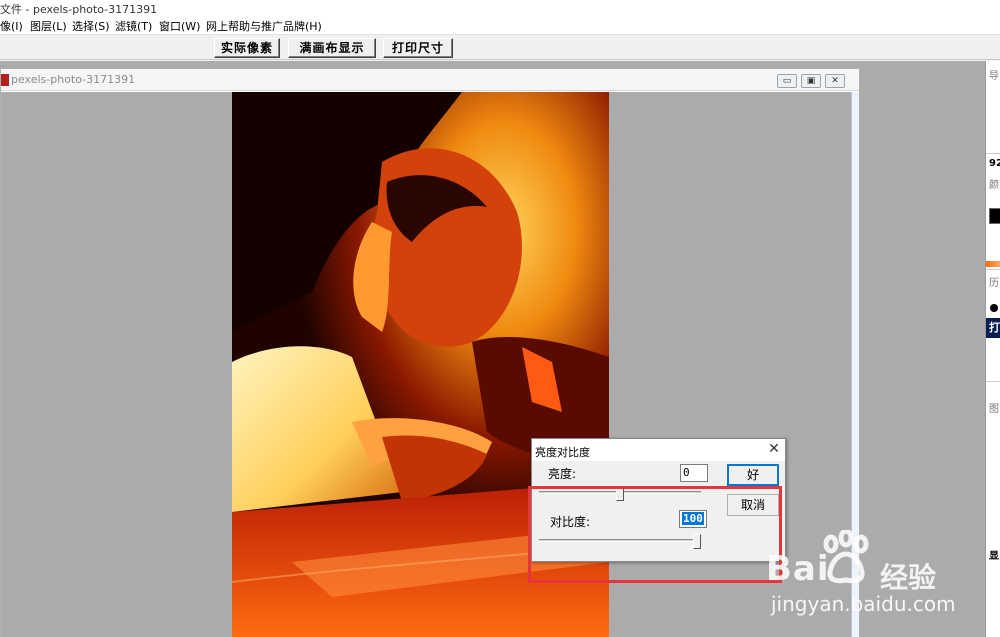 Image resolution: width=1000 pixels, height=637 pixels. Describe the element at coordinates (179, 26) in the screenshot. I see `menu-window: 窗口(W)` at that location.